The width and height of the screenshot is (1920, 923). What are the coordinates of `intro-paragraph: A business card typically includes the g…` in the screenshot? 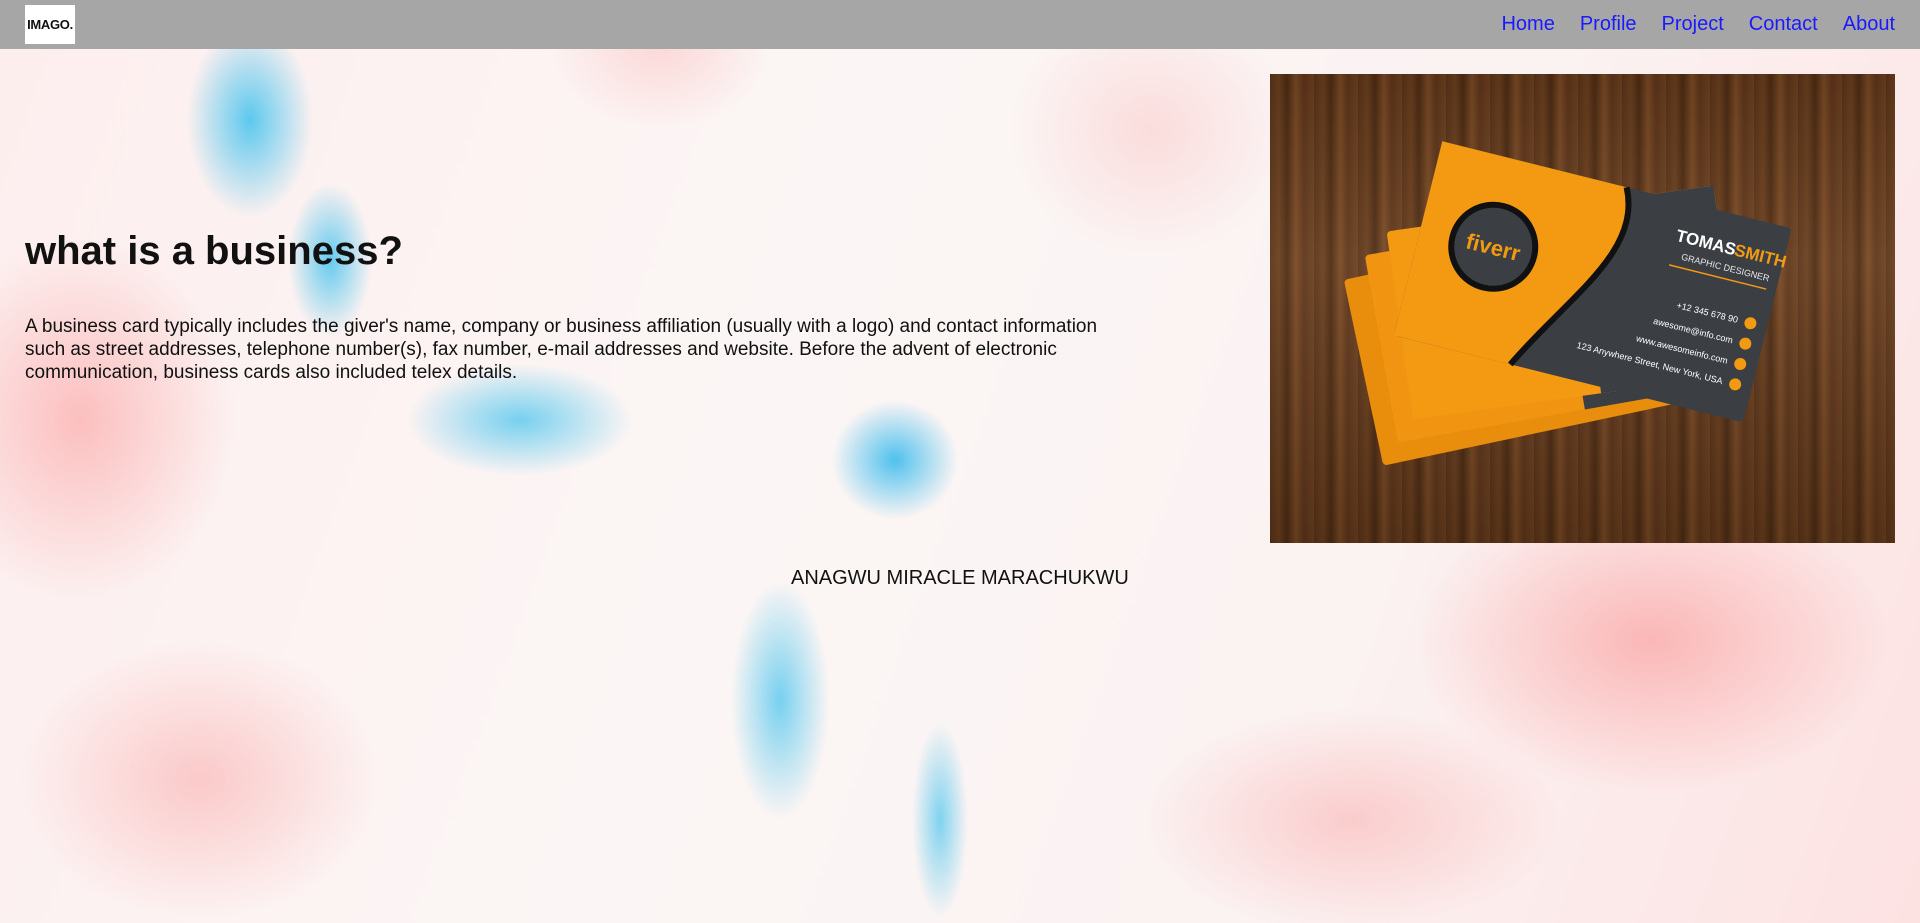 It's located at (561, 349).